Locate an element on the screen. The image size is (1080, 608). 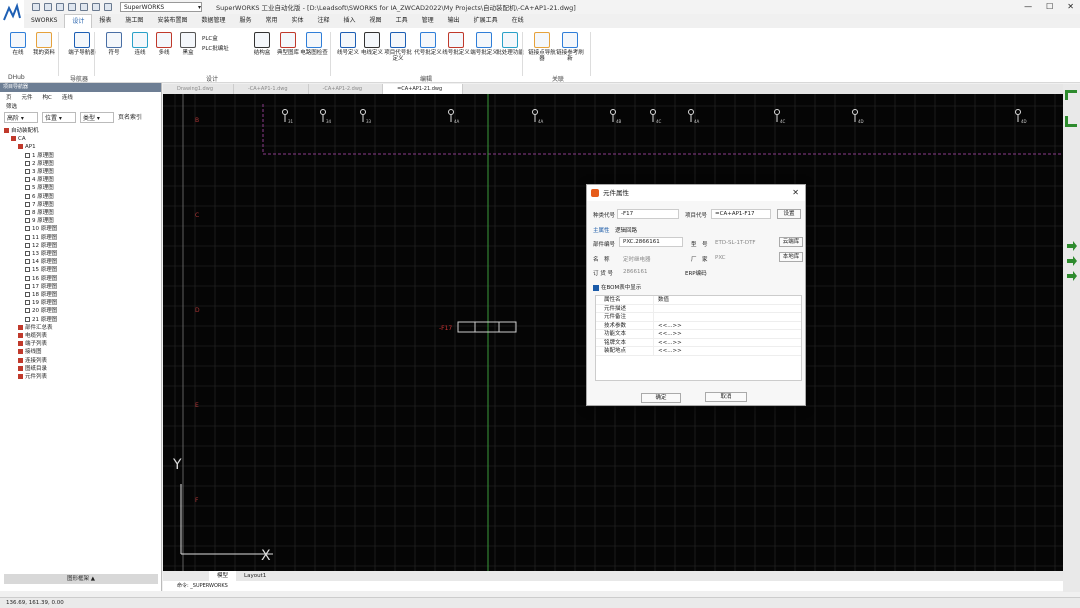
props-row: 功能文本 <<...>> is located at coordinates (698, 334).